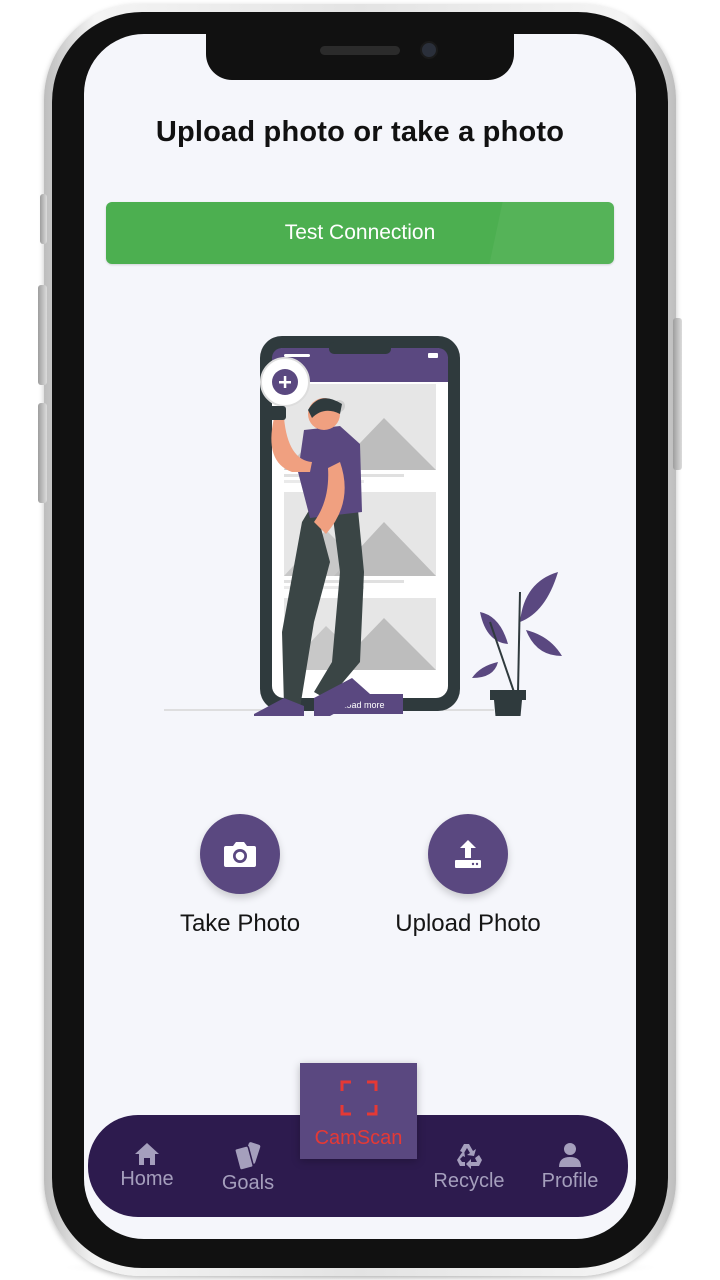 Image resolution: width=720 pixels, height=1280 pixels. Describe the element at coordinates (570, 1181) in the screenshot. I see `tab-profile-label: Profile` at that location.